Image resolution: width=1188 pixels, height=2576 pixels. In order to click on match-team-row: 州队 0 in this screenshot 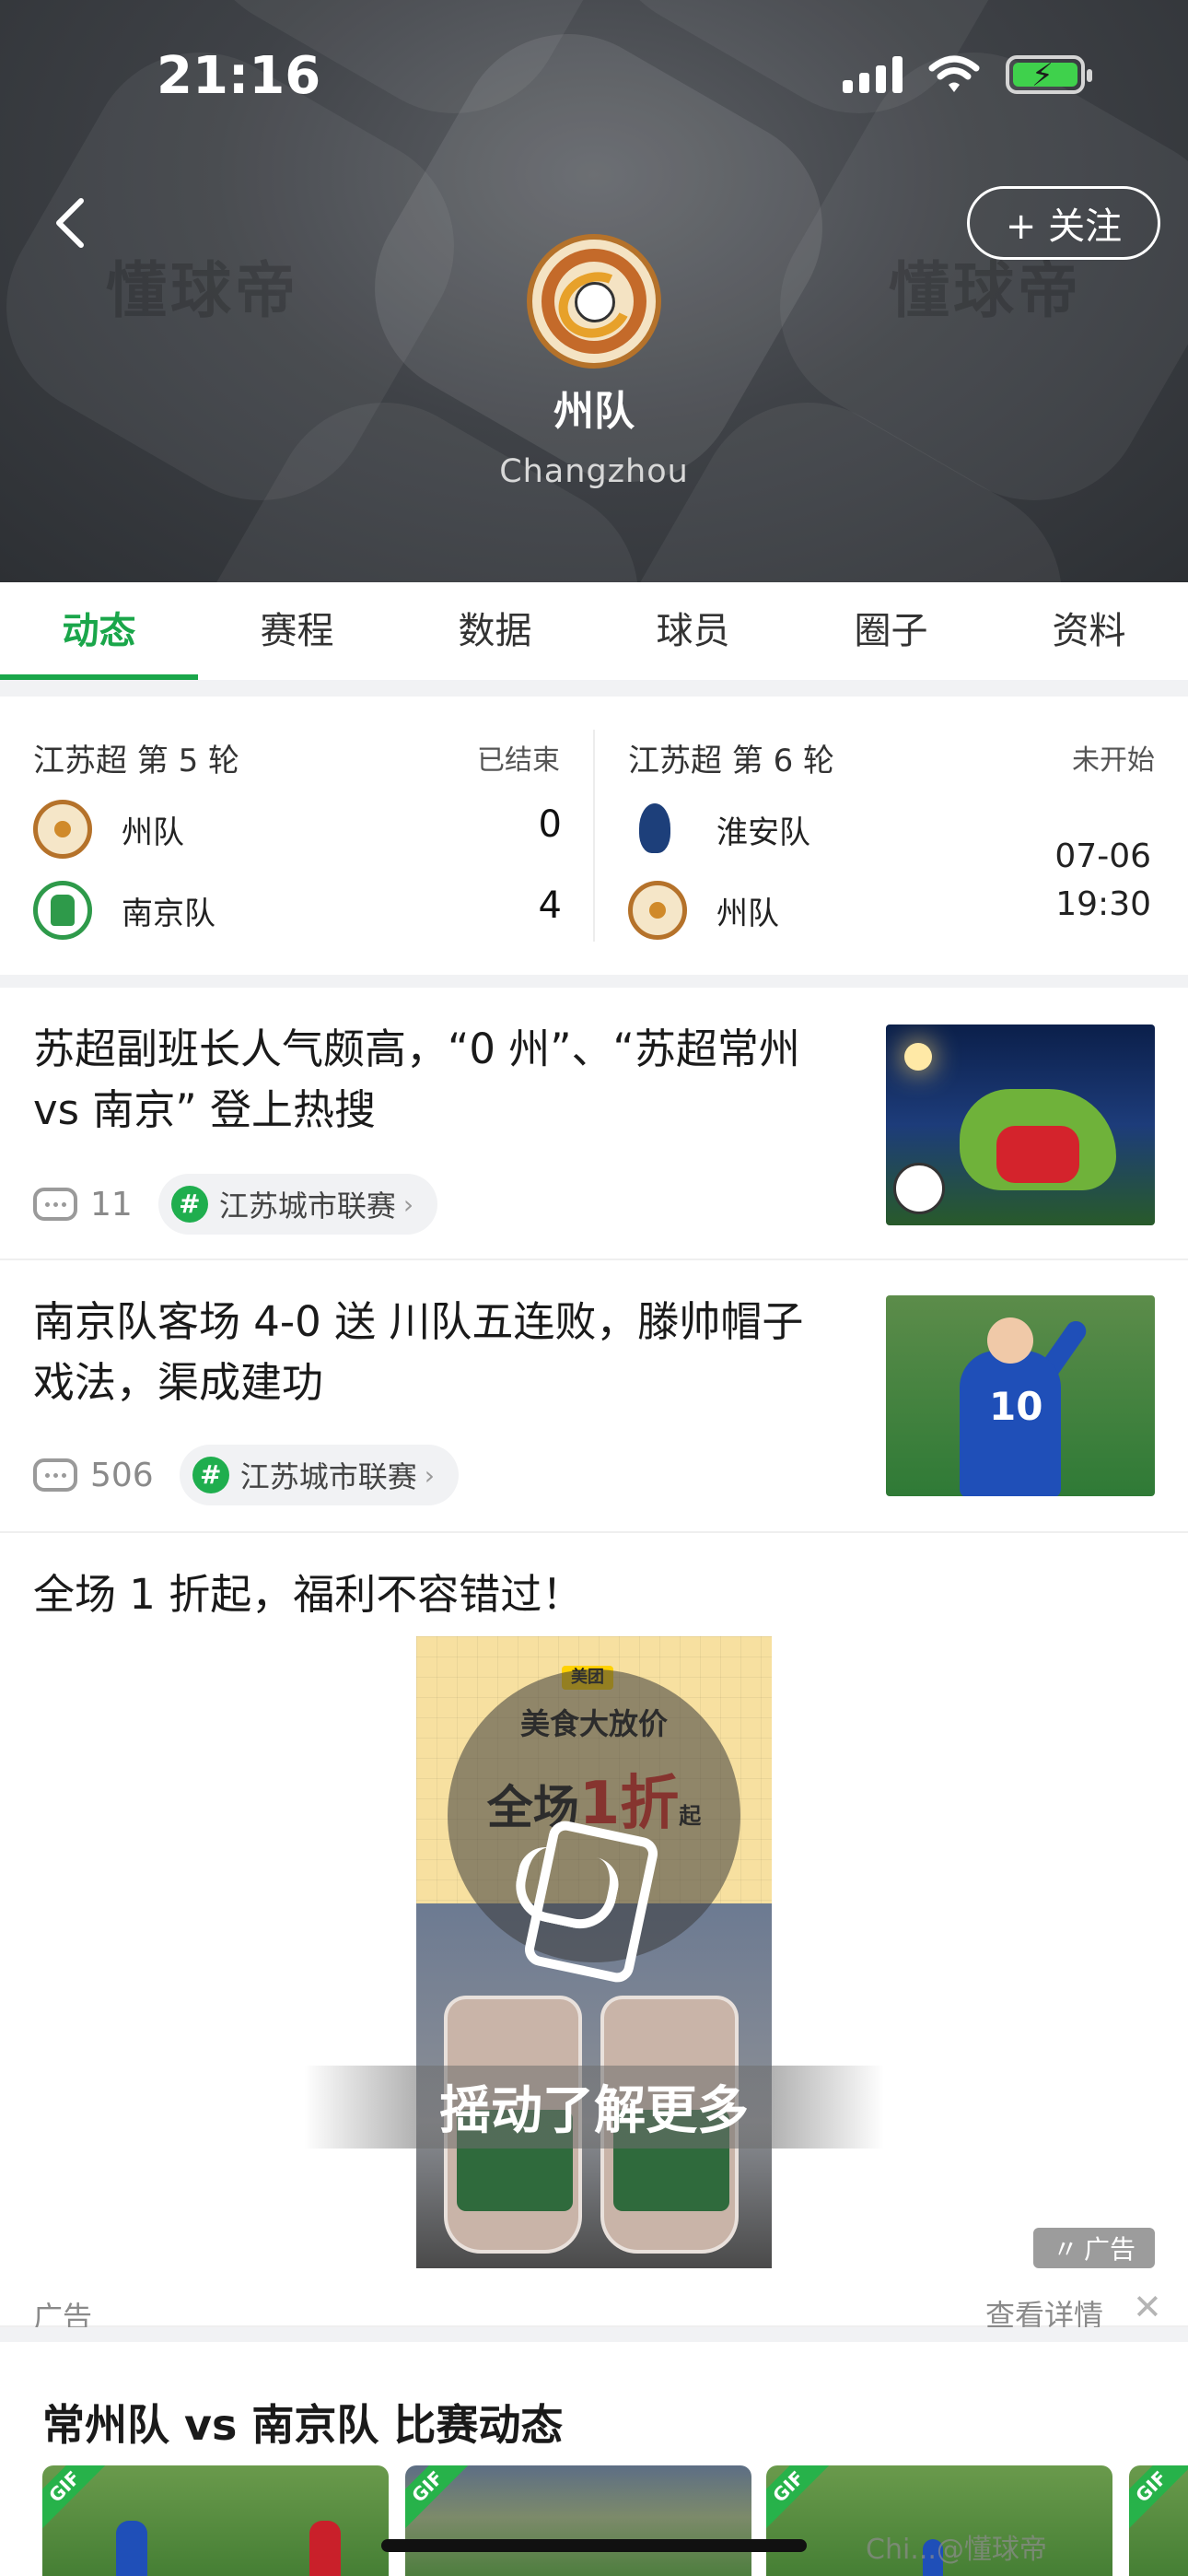, I will do `click(297, 830)`.